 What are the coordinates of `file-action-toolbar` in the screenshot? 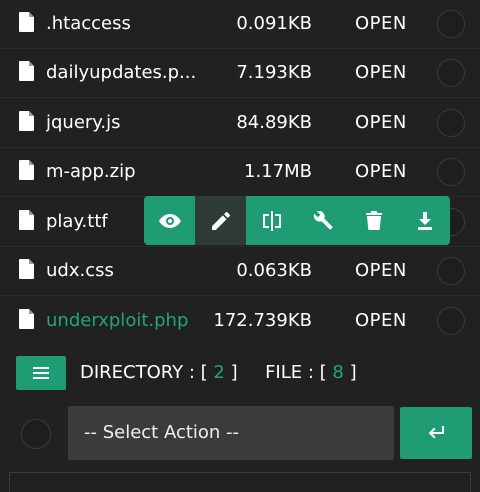 It's located at (297, 220).